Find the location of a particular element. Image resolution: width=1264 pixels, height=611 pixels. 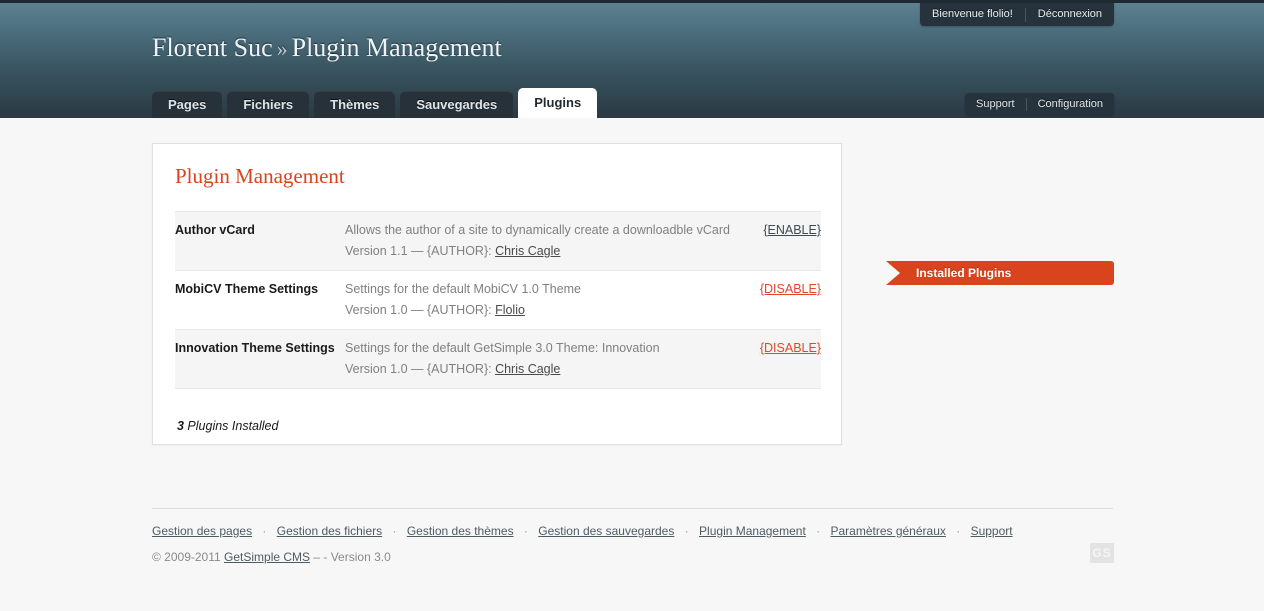

footer-link-sauvegardes: Gestion des sauvegardes is located at coordinates (606, 531).